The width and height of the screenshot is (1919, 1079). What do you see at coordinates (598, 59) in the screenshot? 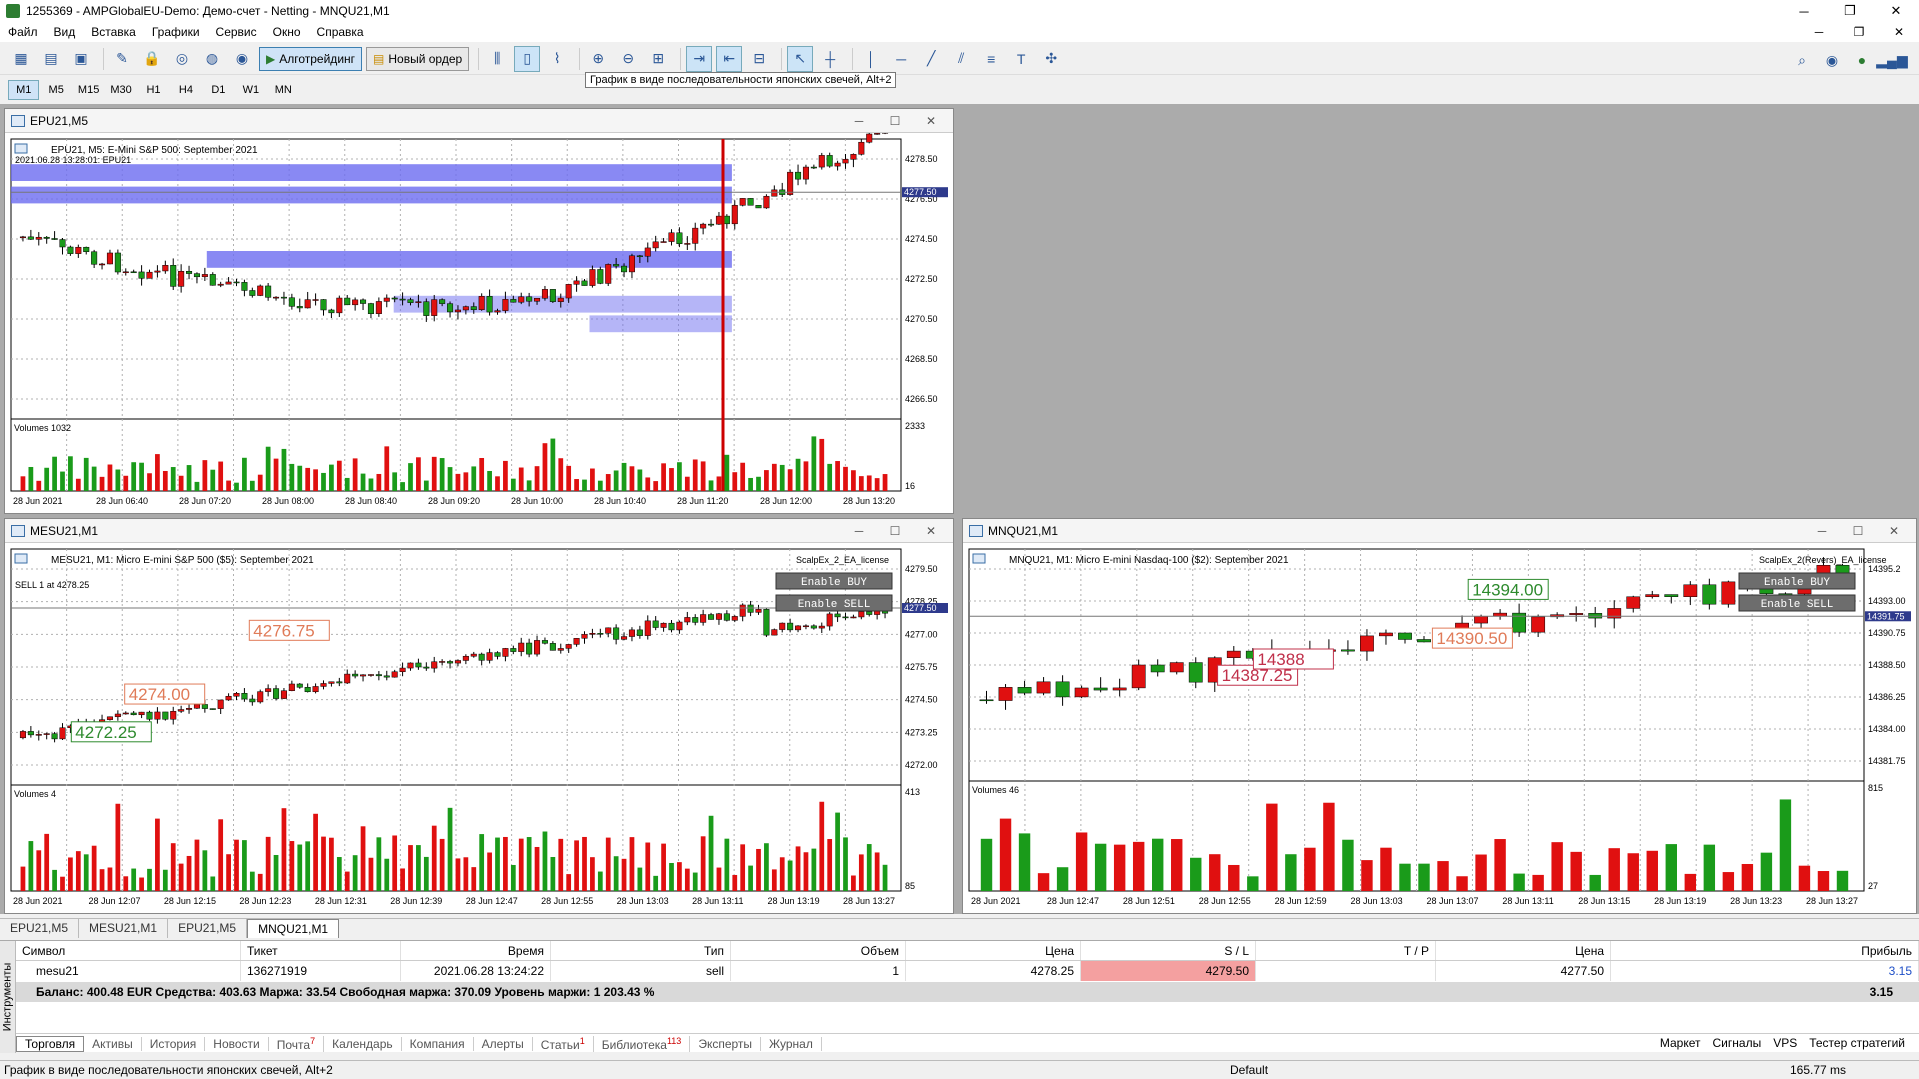
I see `zoom-in-icon: ⊕` at bounding box center [598, 59].